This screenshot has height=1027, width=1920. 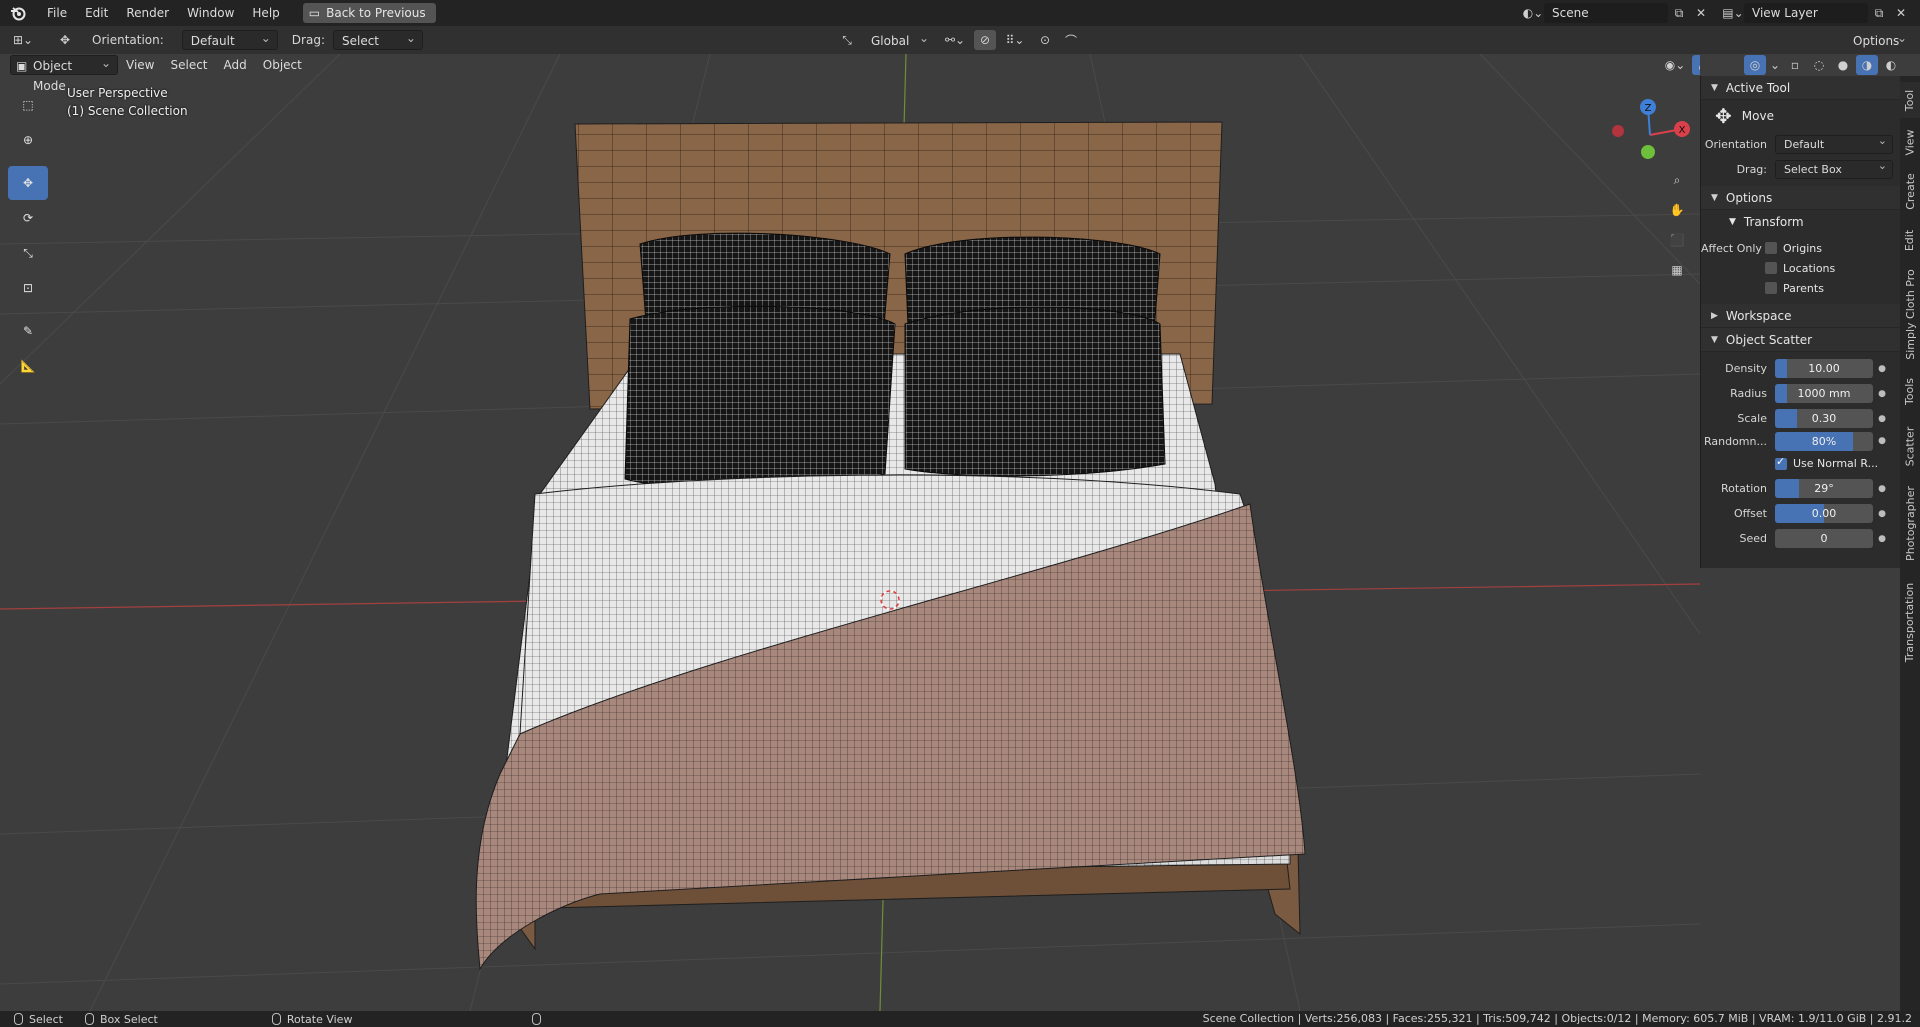 I want to click on material-shading-icon: ◑, so click(x=1867, y=65).